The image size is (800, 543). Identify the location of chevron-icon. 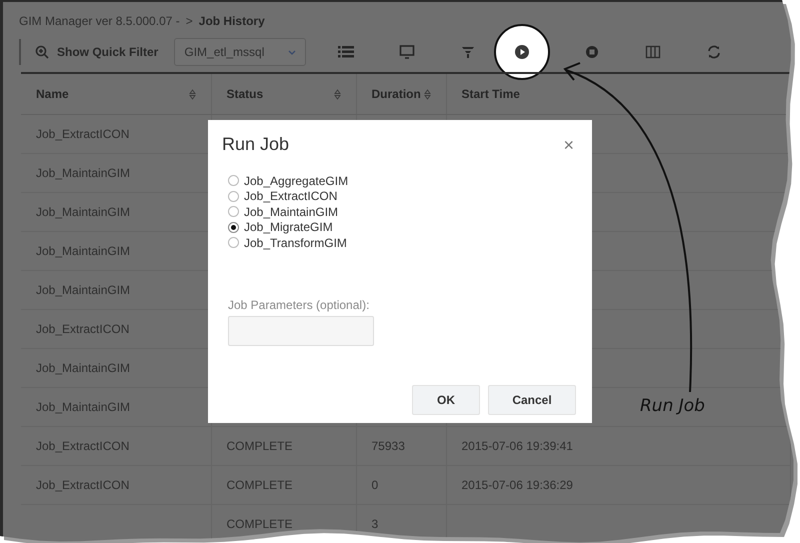
(292, 52).